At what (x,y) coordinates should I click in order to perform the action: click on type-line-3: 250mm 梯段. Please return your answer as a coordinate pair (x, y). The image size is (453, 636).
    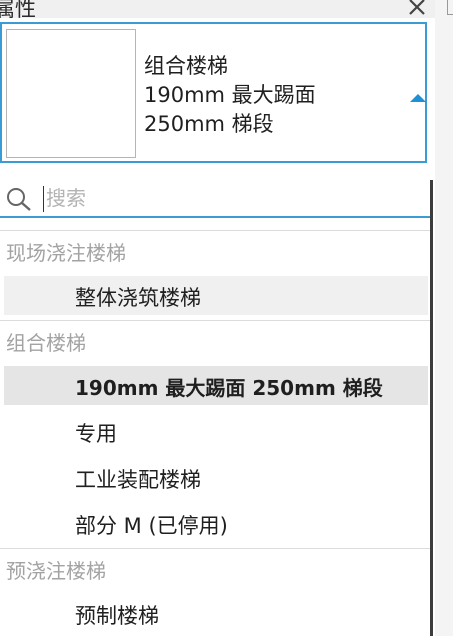
    Looking at the image, I should click on (209, 124).